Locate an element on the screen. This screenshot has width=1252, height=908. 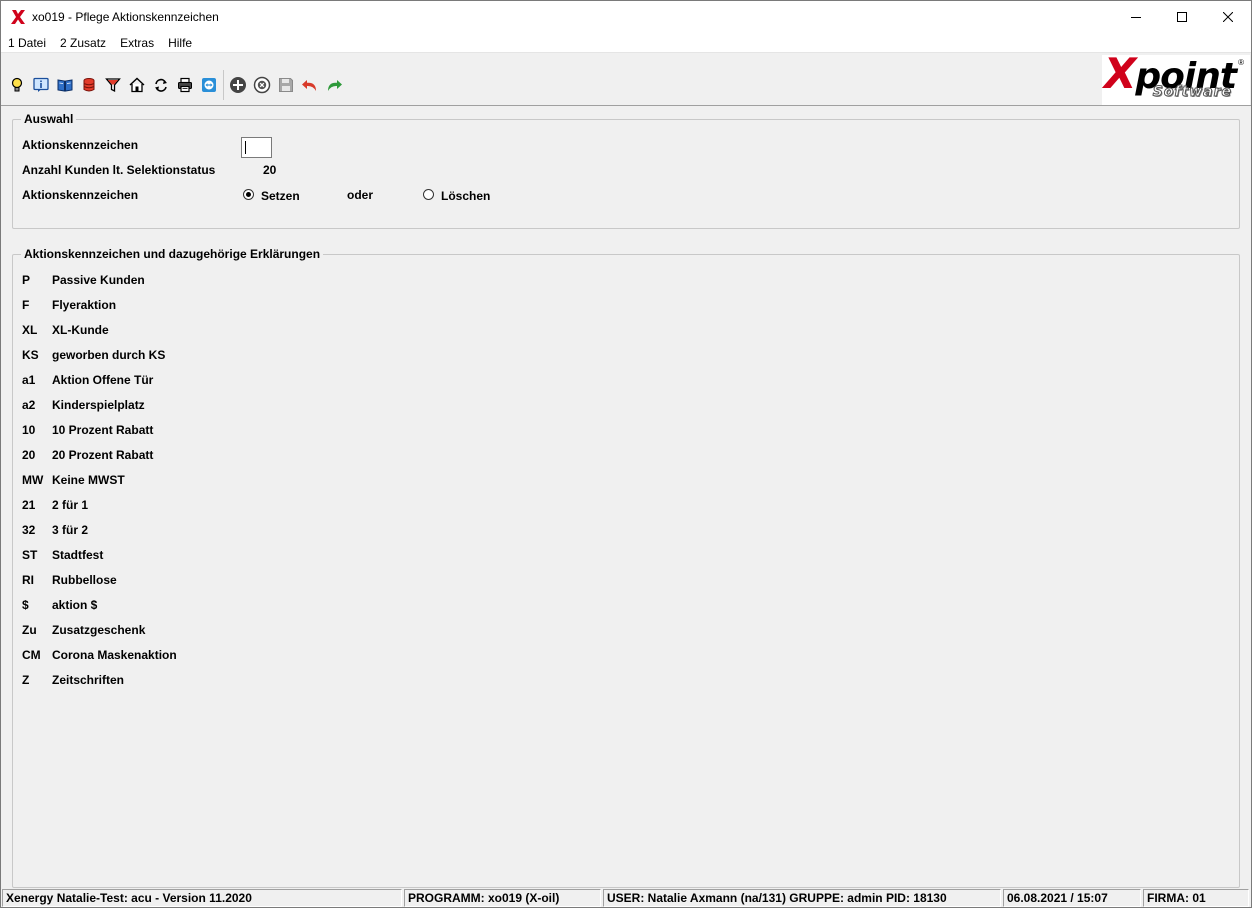
logo-registered-mark: ® is located at coordinates (1241, 62).